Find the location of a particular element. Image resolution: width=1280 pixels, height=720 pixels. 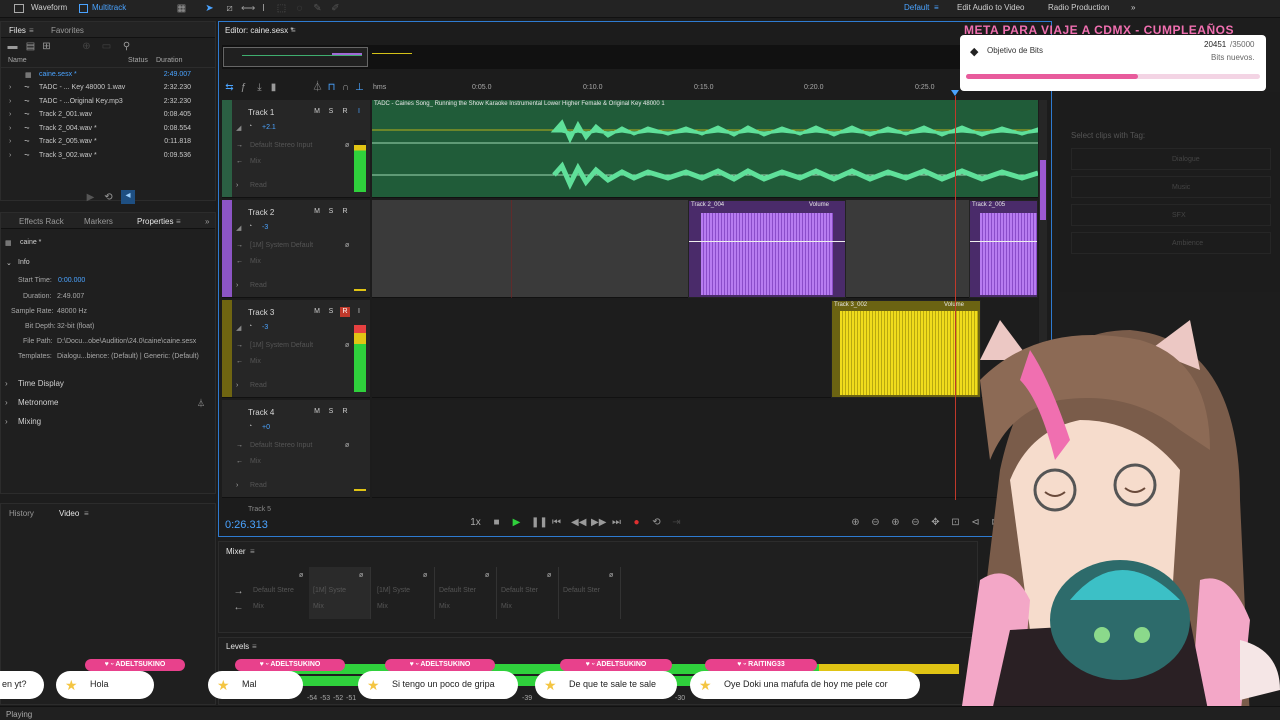

time-display-section: Time Display is located at coordinates (41, 383).